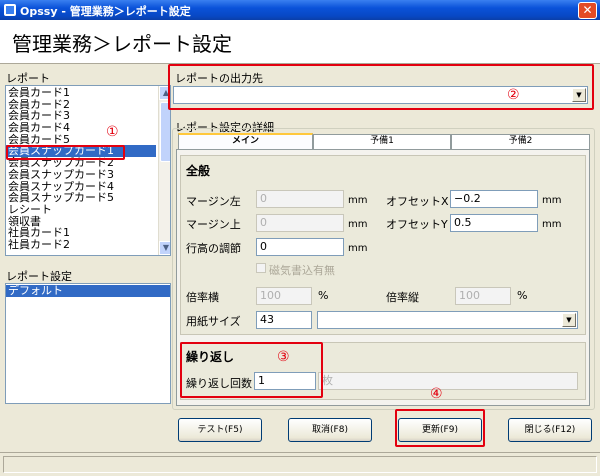 This screenshot has width=600, height=476. Describe the element at coordinates (39, 276) in the screenshot. I see `settings-list-label: レポート設定` at that location.